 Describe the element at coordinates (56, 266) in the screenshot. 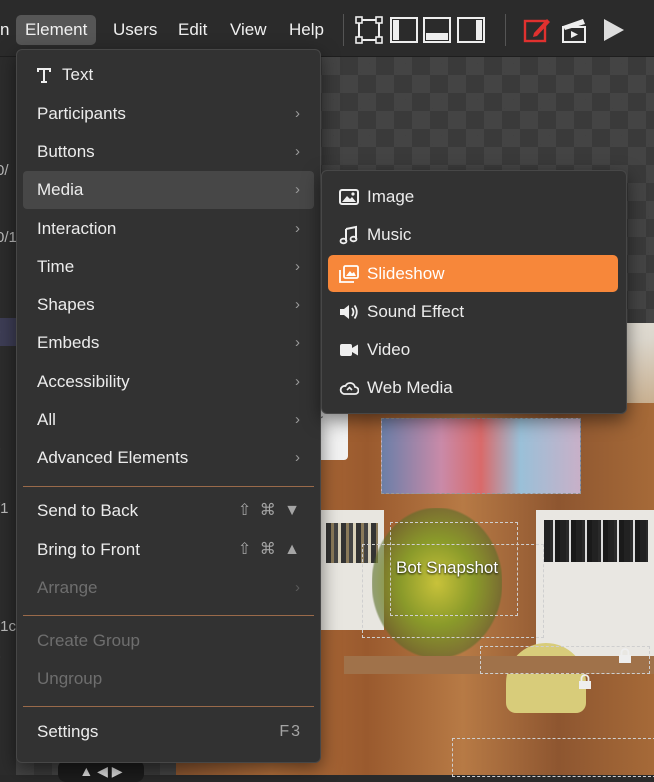

I see `menu-item-label: Time` at that location.